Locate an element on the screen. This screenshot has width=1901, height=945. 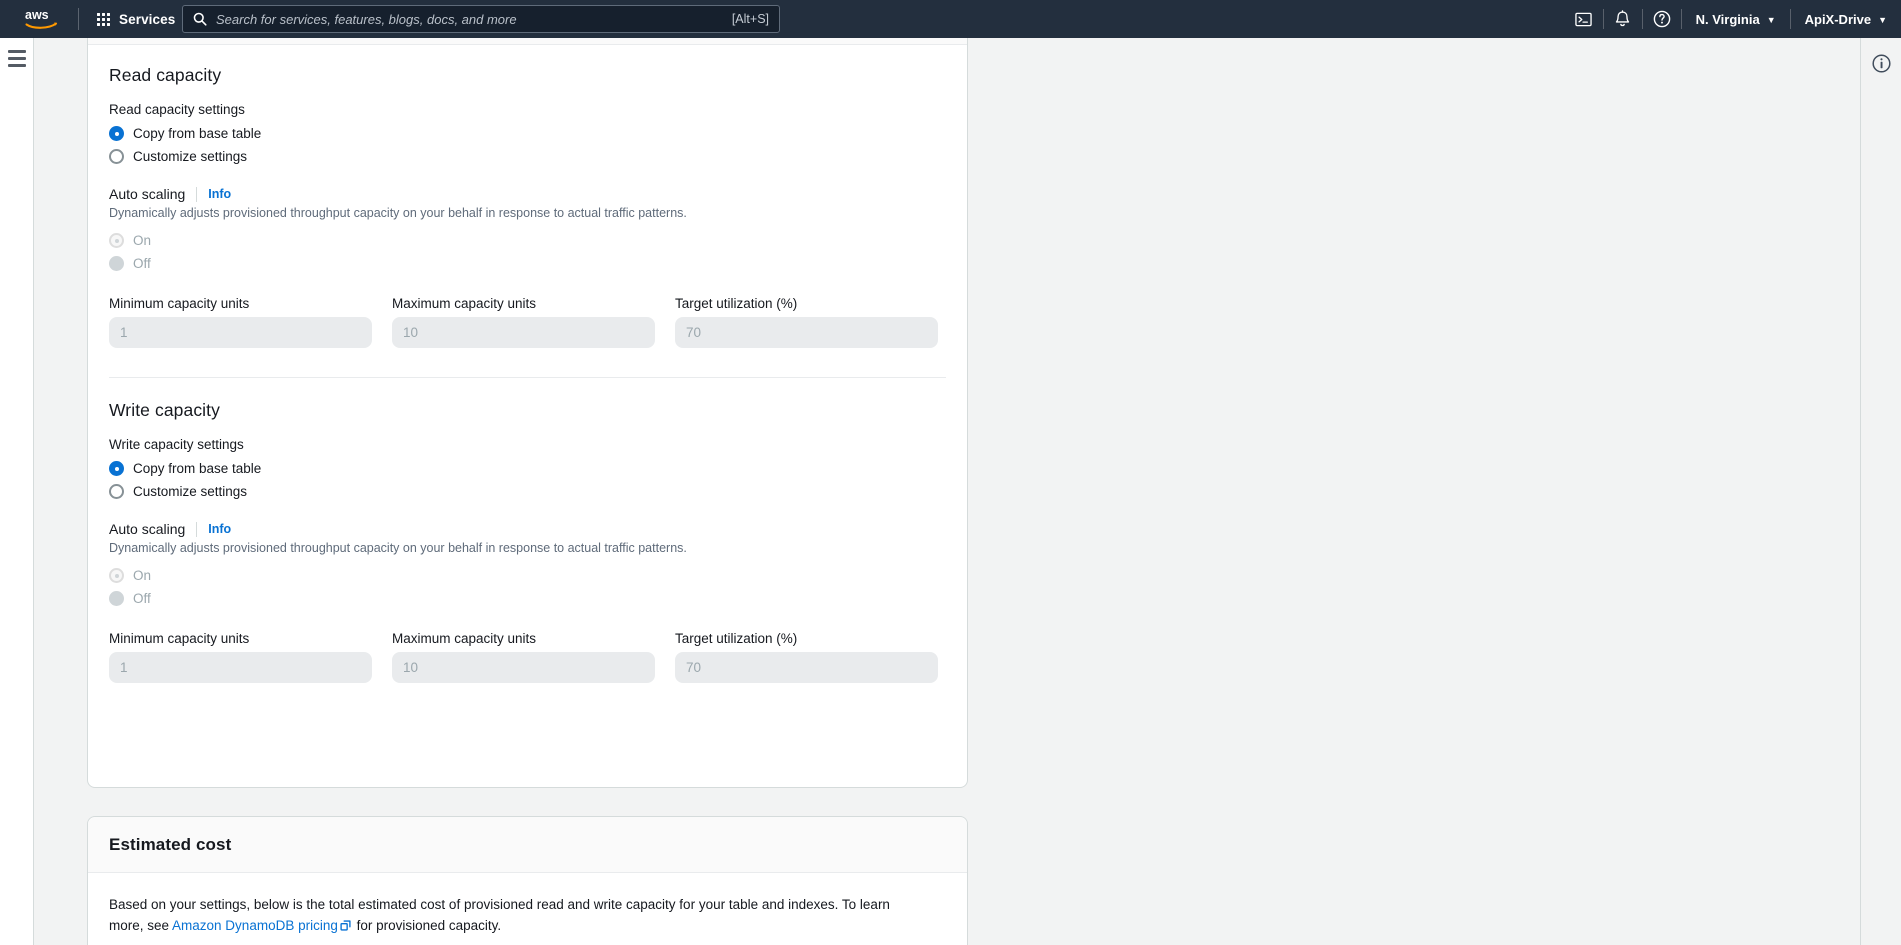
write-capacity-settings-label: Write capacity settings is located at coordinates (176, 444).